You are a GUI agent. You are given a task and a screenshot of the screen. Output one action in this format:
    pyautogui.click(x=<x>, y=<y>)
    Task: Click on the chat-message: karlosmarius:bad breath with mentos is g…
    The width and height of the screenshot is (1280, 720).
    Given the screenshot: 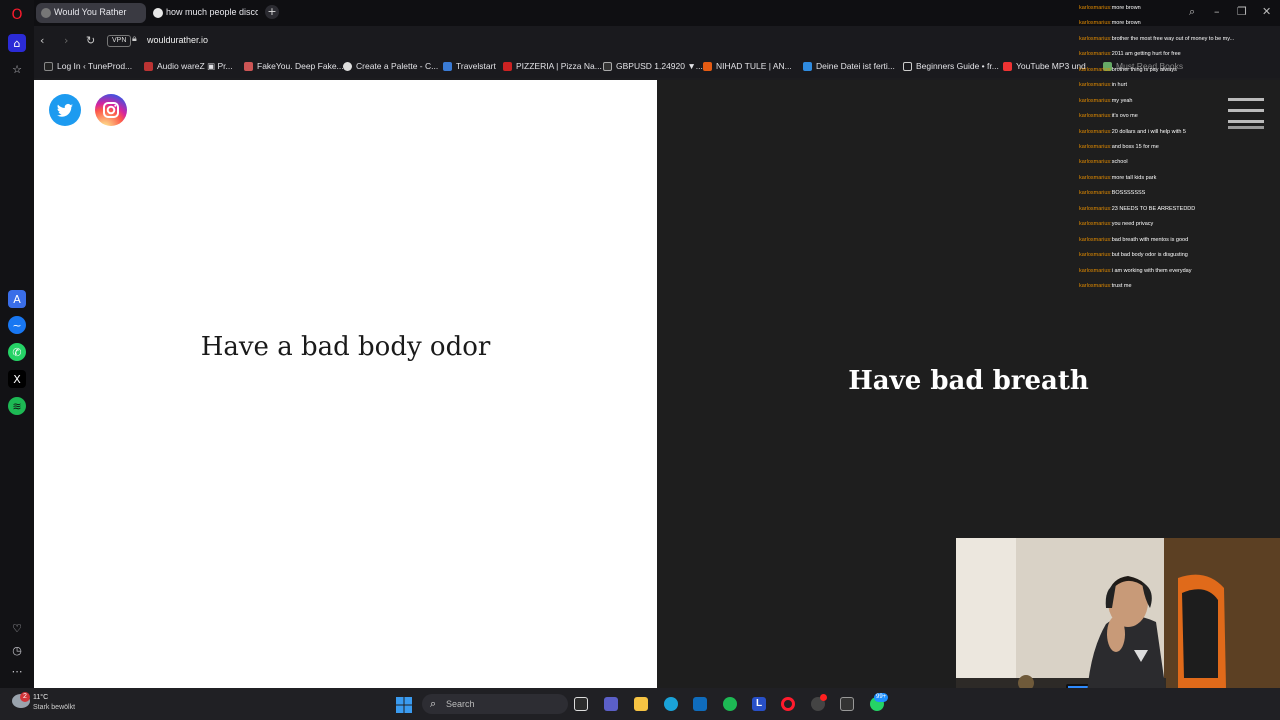 What is the action you would take?
    pyautogui.click(x=1134, y=240)
    